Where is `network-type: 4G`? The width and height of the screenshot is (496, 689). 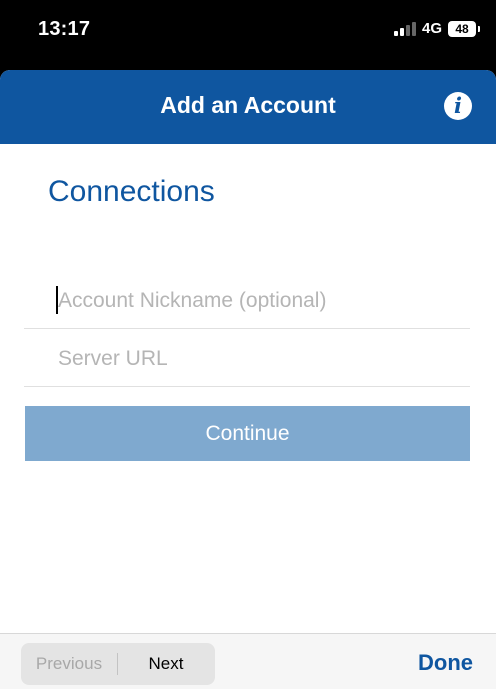
network-type: 4G is located at coordinates (431, 28).